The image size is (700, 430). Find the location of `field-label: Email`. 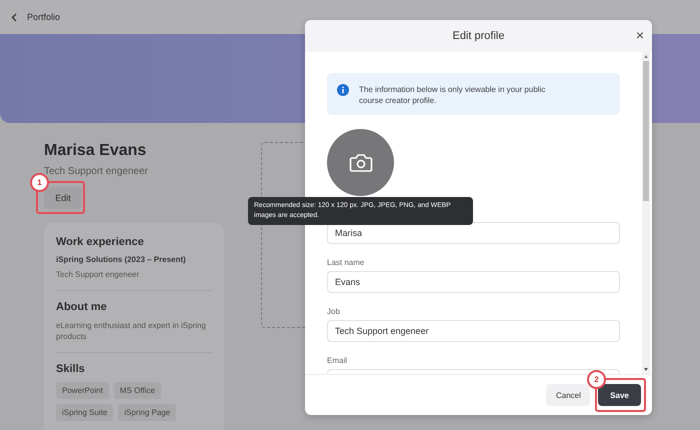

field-label: Email is located at coordinates (337, 360).